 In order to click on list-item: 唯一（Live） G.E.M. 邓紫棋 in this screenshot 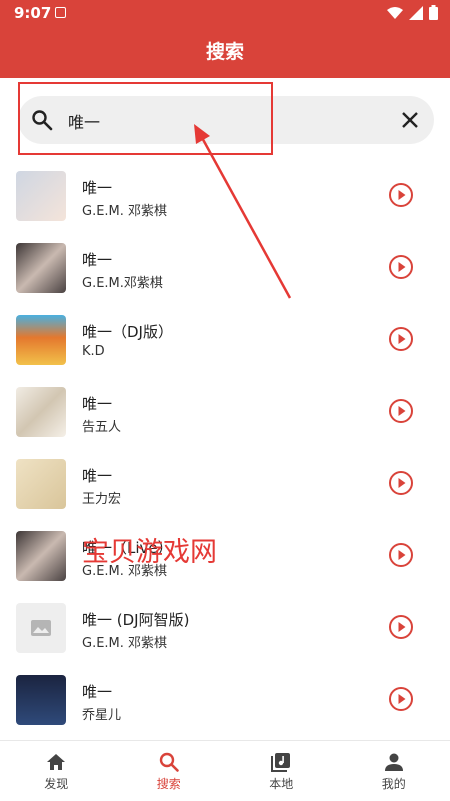, I will do `click(225, 556)`.